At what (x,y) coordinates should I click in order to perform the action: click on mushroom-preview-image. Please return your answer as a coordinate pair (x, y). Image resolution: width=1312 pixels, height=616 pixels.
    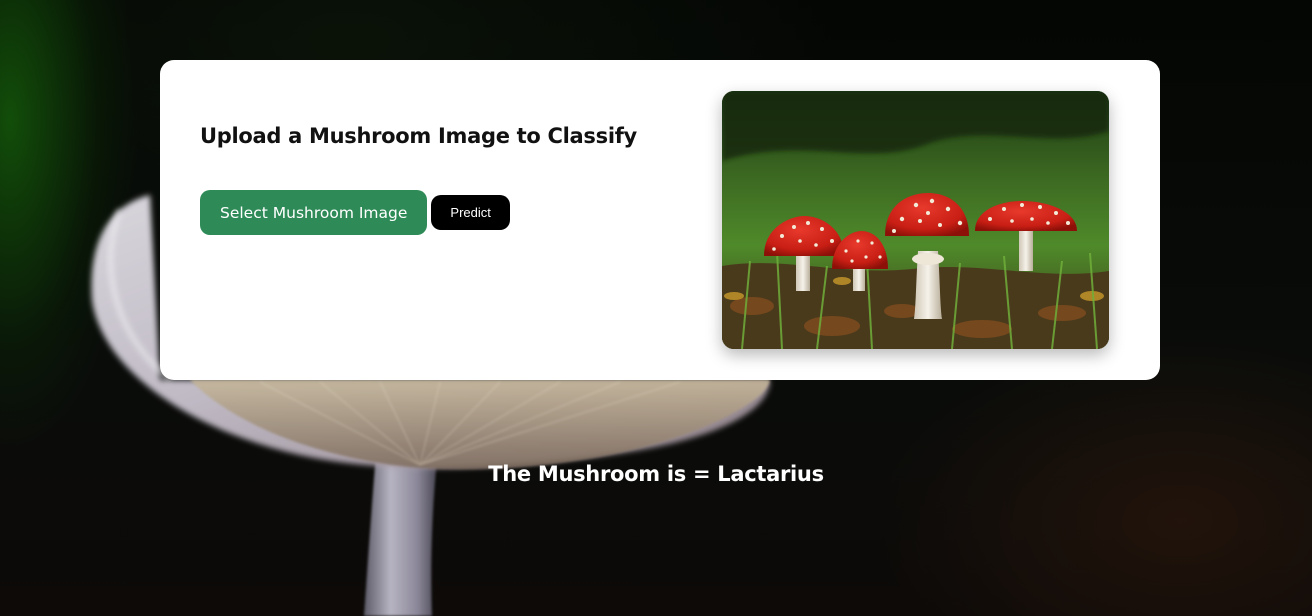
    Looking at the image, I should click on (915, 220).